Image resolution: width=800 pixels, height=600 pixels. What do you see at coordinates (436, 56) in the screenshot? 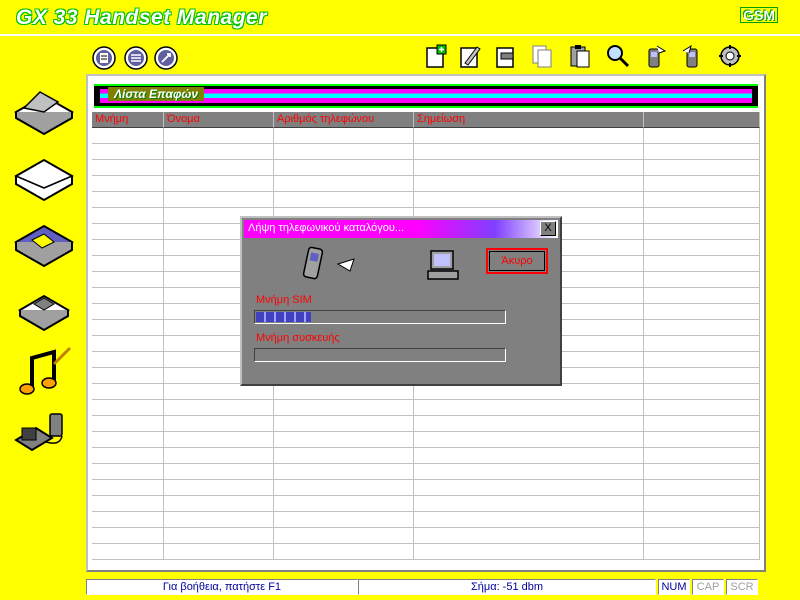
I see `add-entry-button` at bounding box center [436, 56].